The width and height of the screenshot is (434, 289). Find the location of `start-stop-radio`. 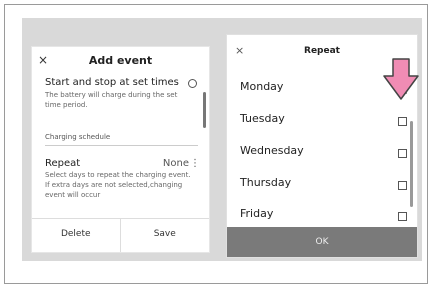

start-stop-radio is located at coordinates (192, 83).